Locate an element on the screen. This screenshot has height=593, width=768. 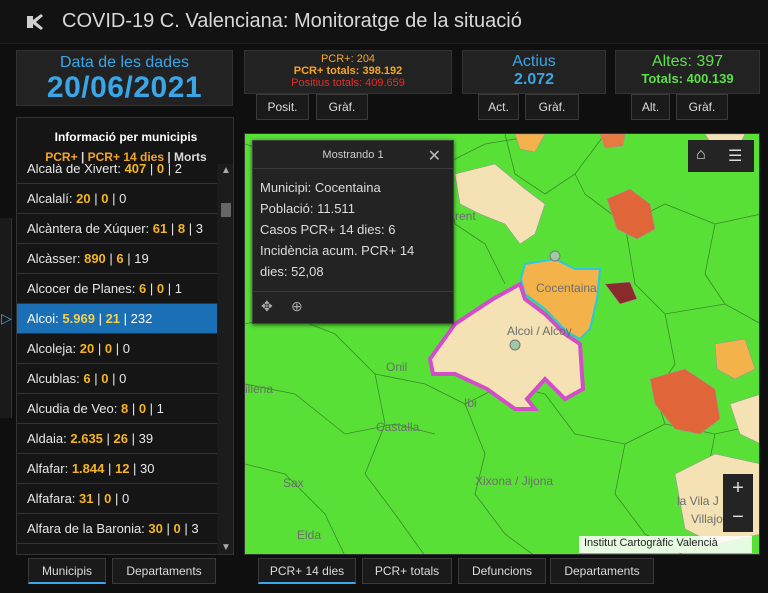
list-item: Alcoi: 5.969 | 21 | 232 is located at coordinates (117, 319).